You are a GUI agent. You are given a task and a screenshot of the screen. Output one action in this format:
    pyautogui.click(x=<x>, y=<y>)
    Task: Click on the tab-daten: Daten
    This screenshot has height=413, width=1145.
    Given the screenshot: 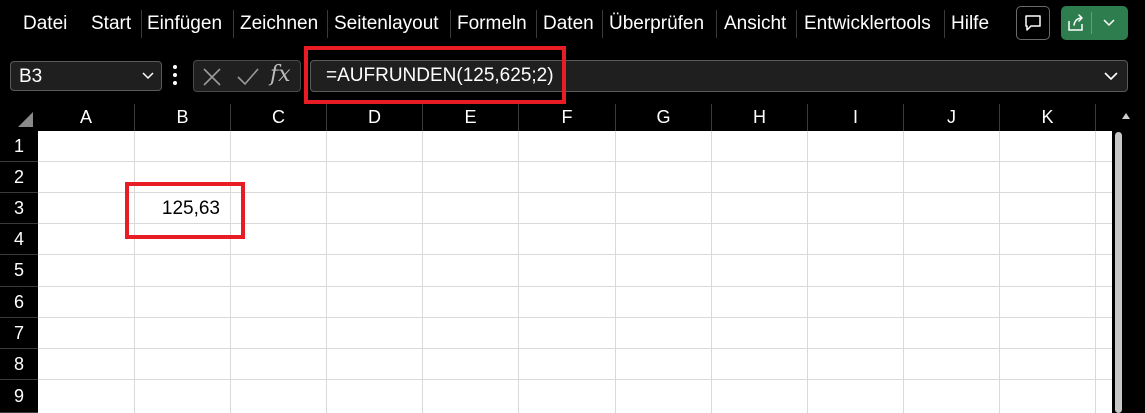 What is the action you would take?
    pyautogui.click(x=568, y=24)
    